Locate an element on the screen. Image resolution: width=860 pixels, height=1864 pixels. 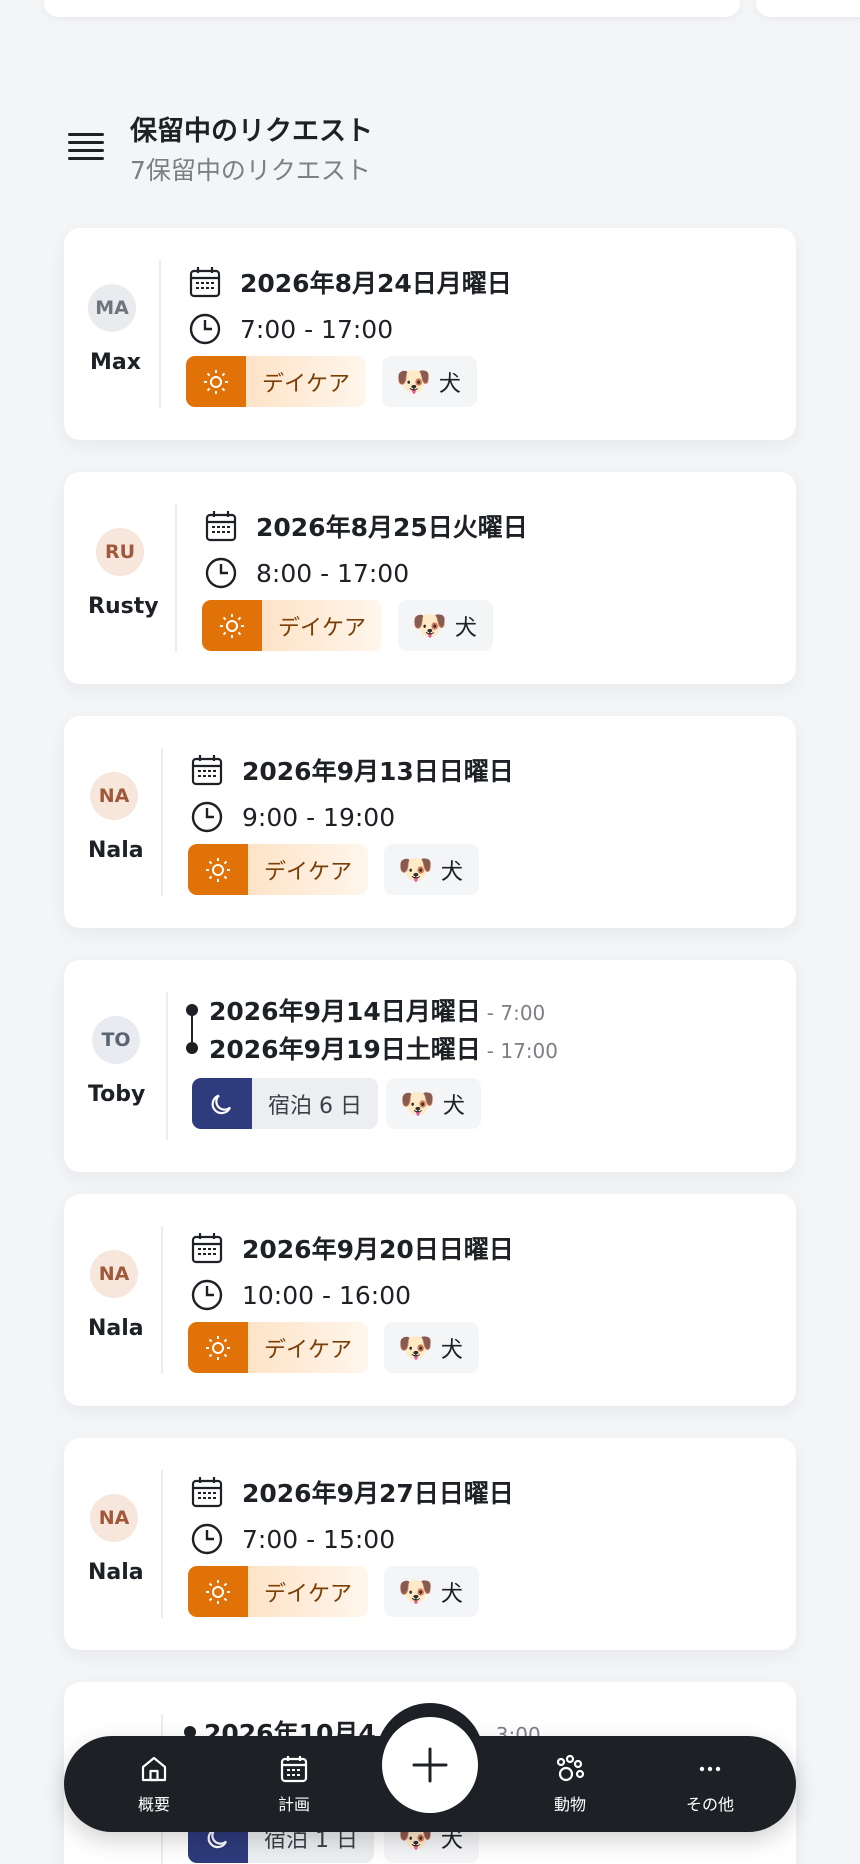
range-start: 2026年9月14日月曜日 - 7:00 is located at coordinates (377, 1010).